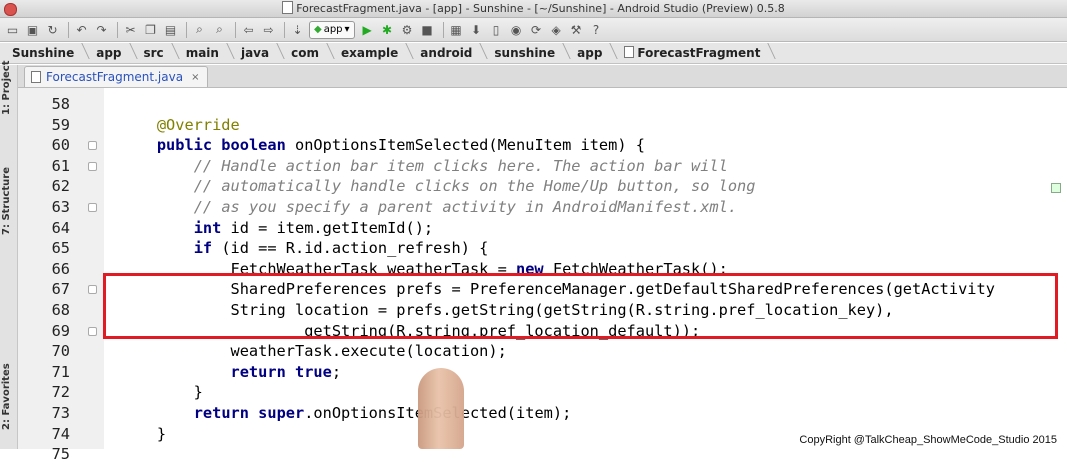 The height and width of the screenshot is (464, 1067). I want to click on code-line: if (id == R.id.action_refresh) {, so click(304, 248).